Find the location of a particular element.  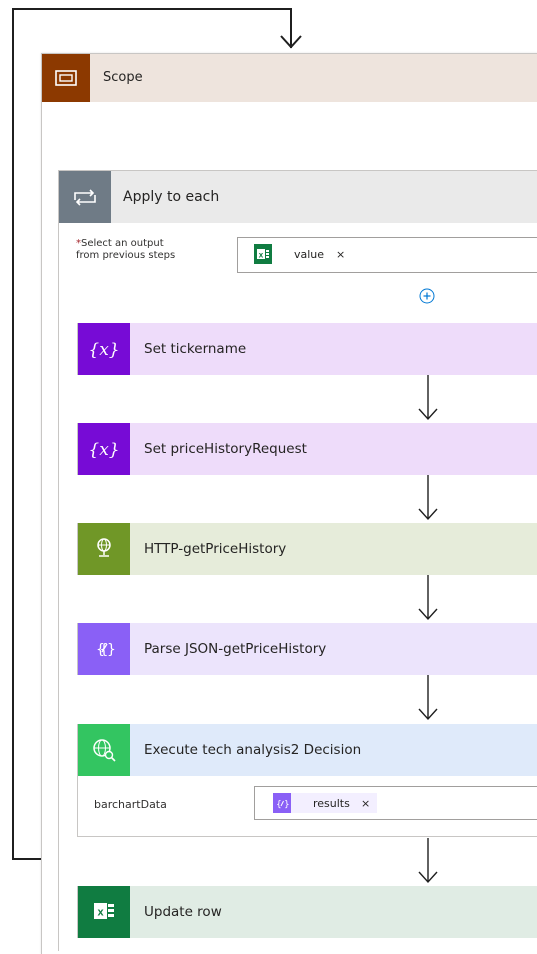

action-update-row: x Update row is located at coordinates (307, 912).